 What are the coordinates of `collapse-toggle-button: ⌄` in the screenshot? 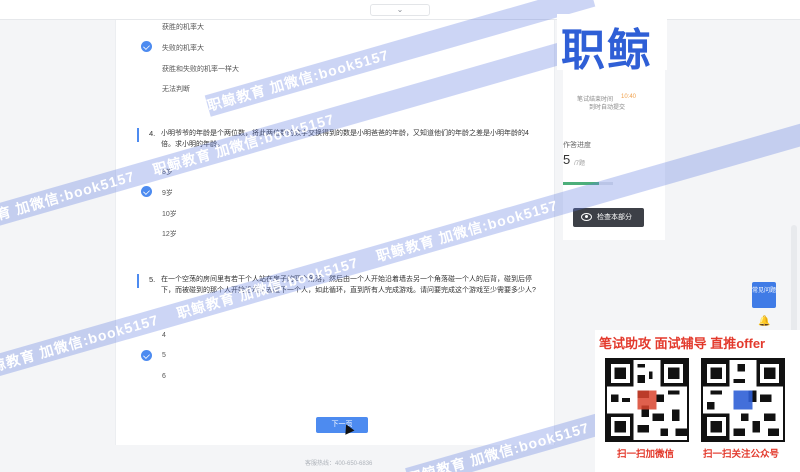 It's located at (400, 10).